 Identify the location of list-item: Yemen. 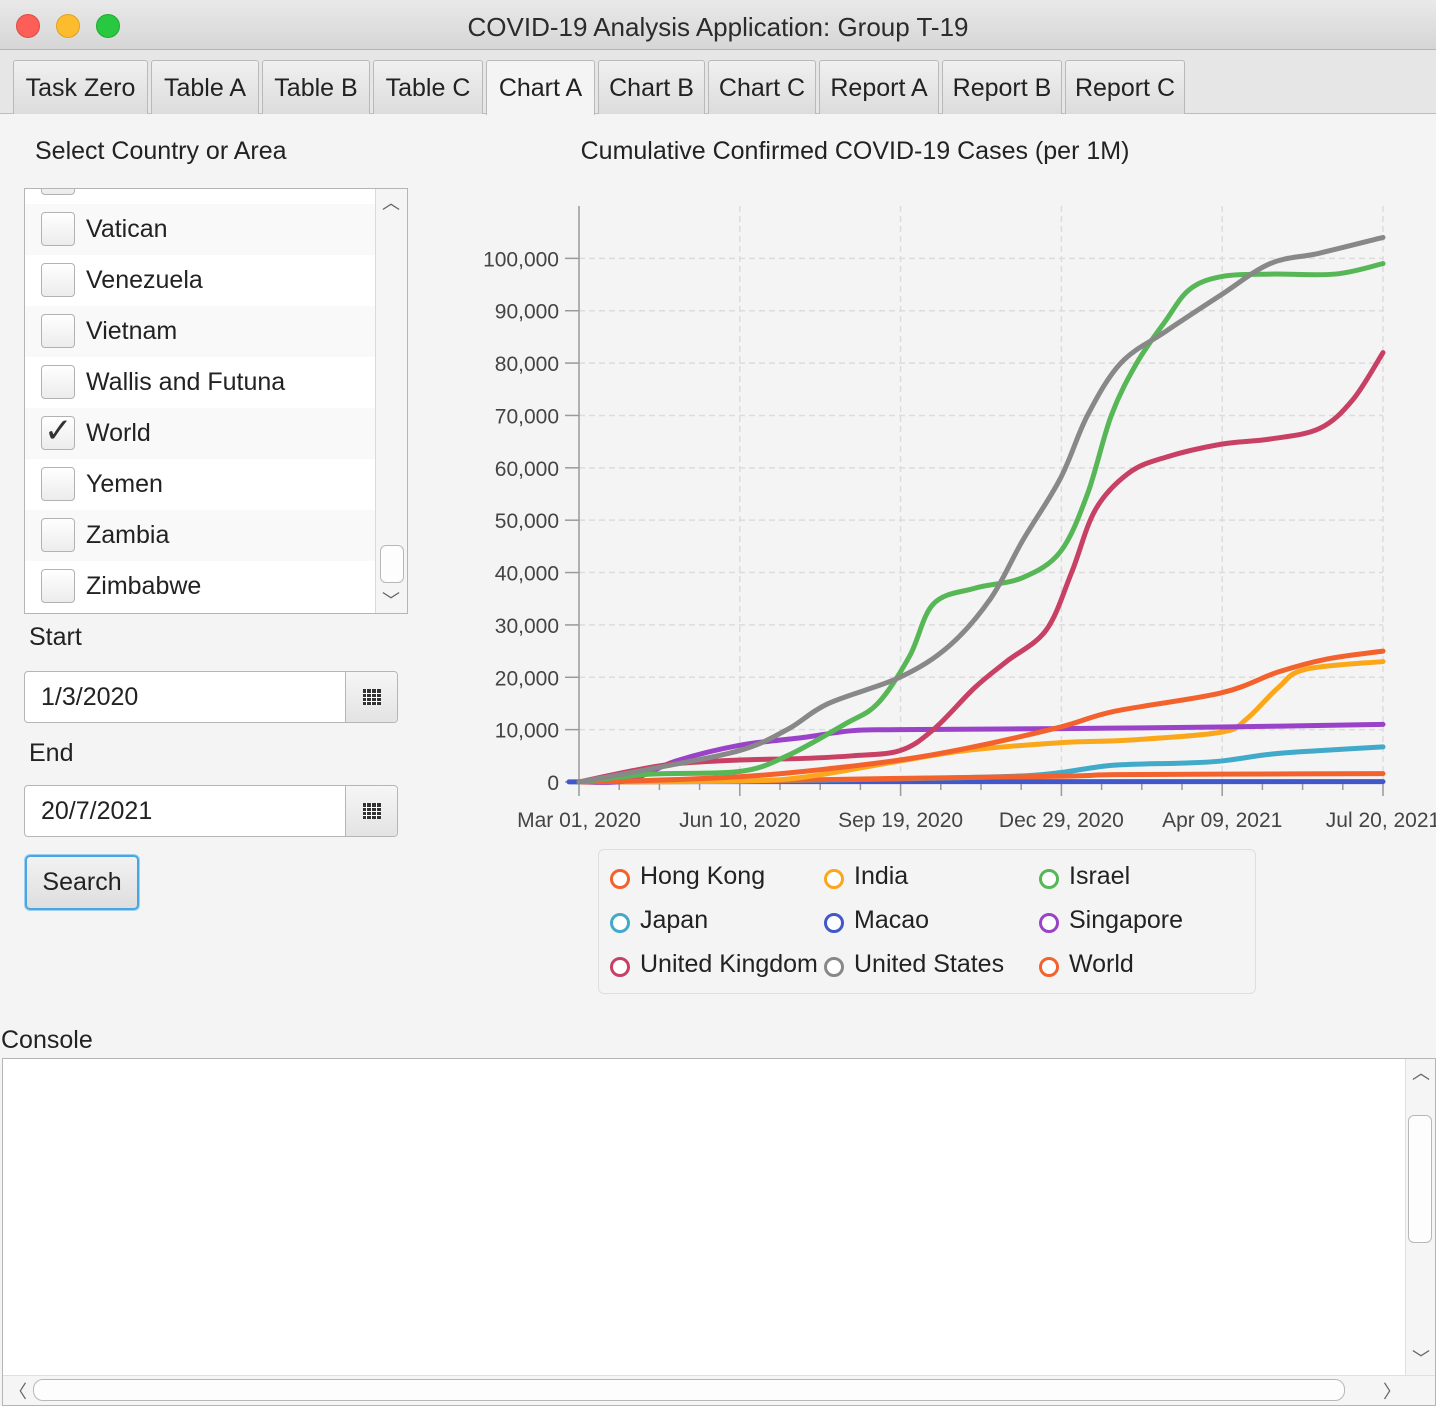
(200, 484).